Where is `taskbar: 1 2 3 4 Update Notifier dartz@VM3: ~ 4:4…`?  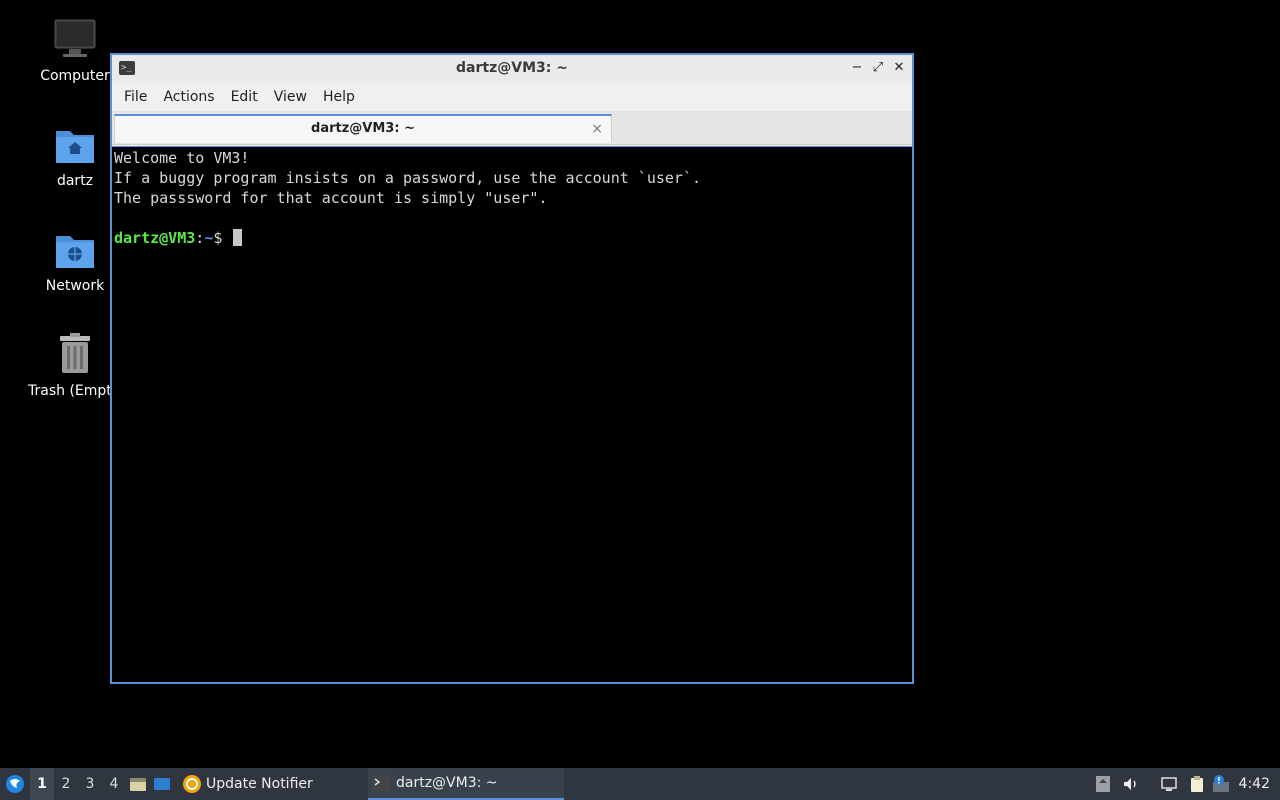
taskbar: 1 2 3 4 Update Notifier dartz@VM3: ~ 4:4… is located at coordinates (640, 784).